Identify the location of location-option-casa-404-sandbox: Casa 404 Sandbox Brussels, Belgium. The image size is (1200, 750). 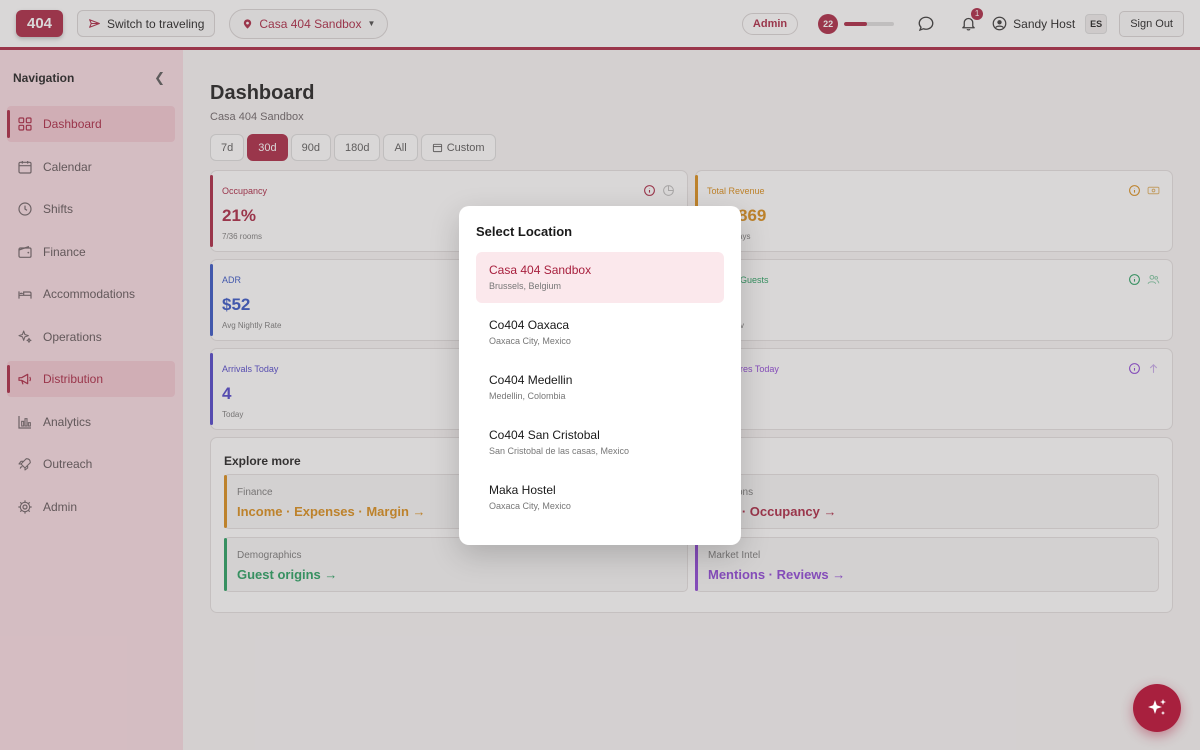
(600, 277).